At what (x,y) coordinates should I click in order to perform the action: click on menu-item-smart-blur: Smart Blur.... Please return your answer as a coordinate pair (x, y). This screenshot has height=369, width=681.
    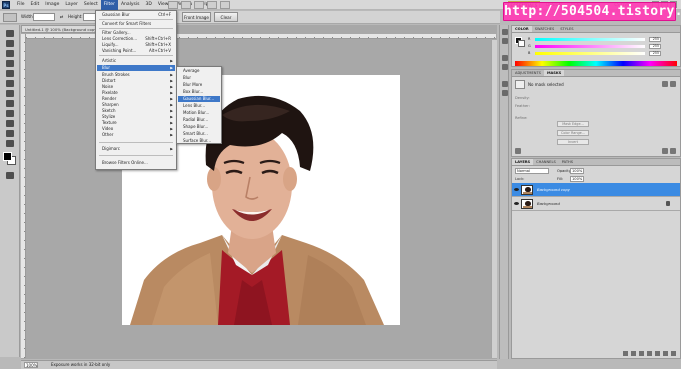
    Looking at the image, I should click on (199, 134).